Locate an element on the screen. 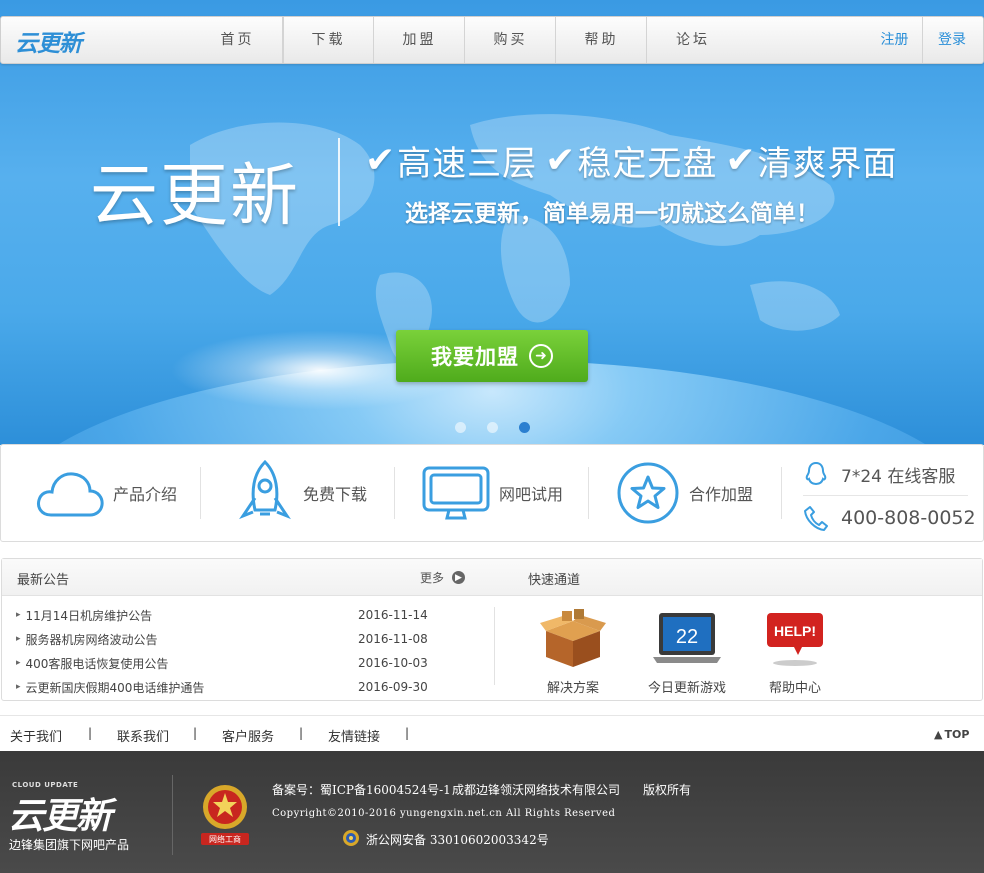 Image resolution: width=984 pixels, height=873 pixels. footer-police-record: 浙公网安备 33010602003342号 is located at coordinates (457, 839).